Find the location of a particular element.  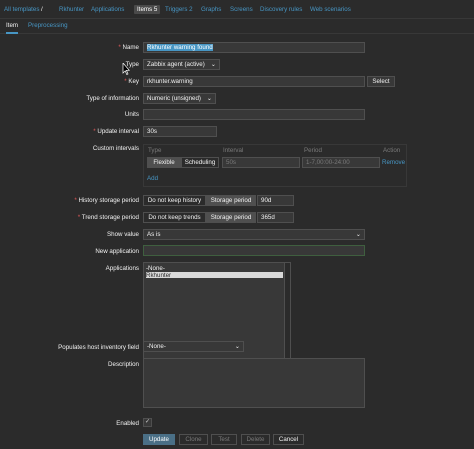

applications-label: Applications is located at coordinates (122, 268).